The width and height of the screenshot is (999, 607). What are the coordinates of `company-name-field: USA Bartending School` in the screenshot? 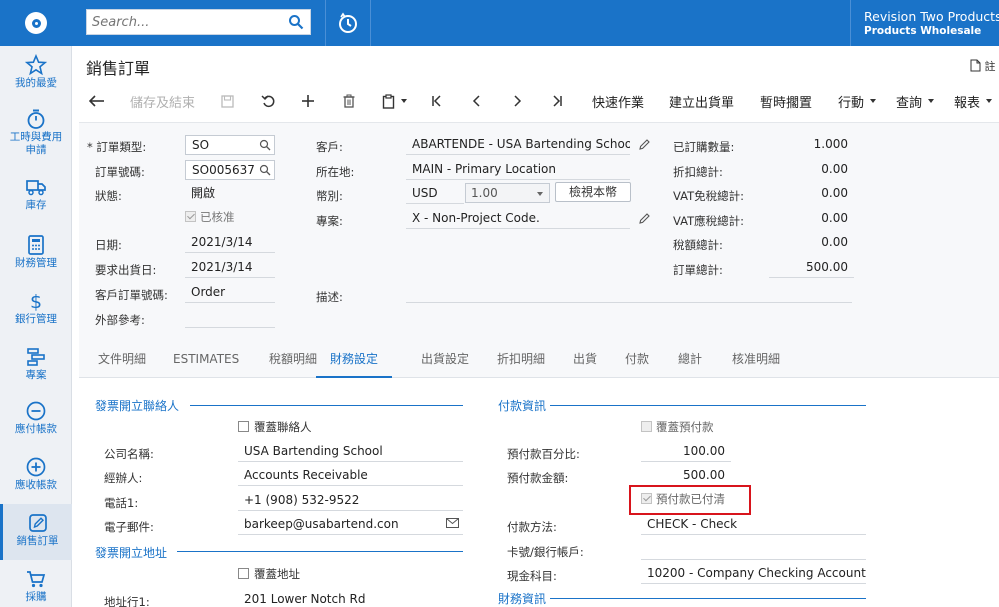 It's located at (350, 452).